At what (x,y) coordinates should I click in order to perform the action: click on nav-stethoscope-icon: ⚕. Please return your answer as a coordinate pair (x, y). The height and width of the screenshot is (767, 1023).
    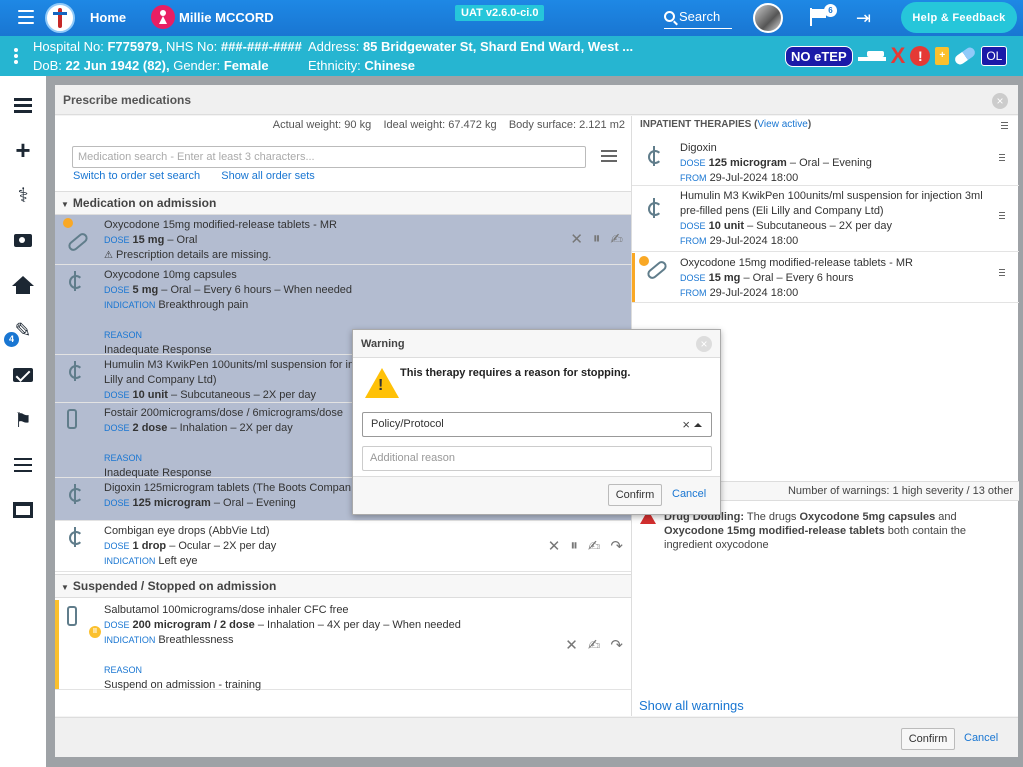
    Looking at the image, I should click on (23, 195).